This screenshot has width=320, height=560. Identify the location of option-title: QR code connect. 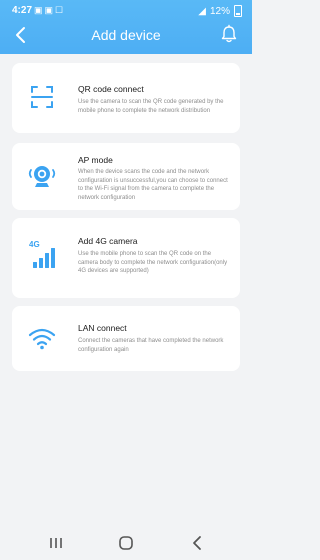
(111, 89).